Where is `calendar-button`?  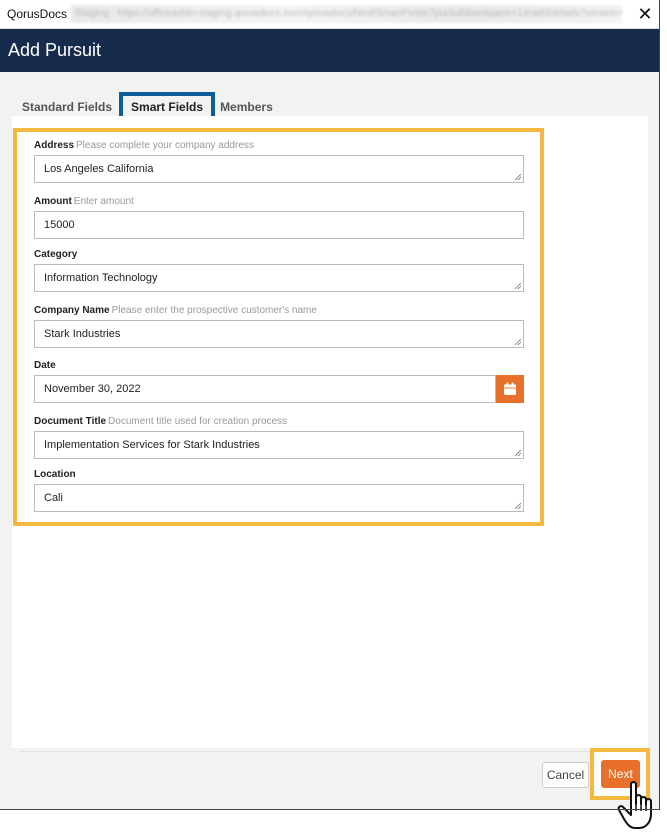
calendar-button is located at coordinates (510, 389).